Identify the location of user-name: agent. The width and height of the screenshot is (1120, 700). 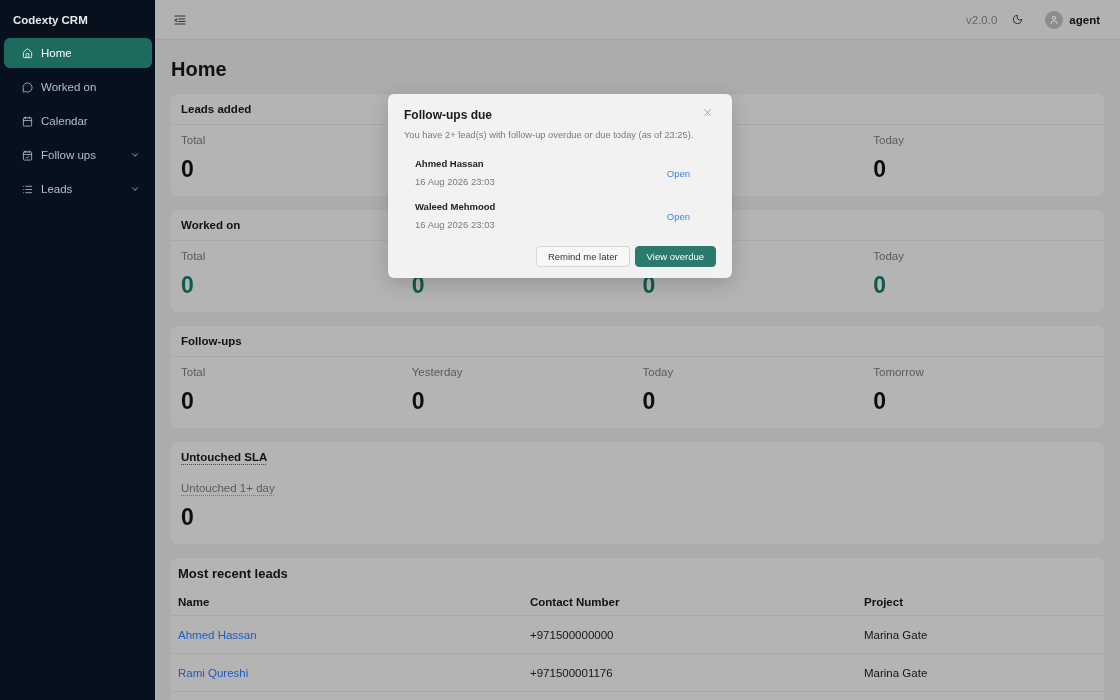
(1084, 19).